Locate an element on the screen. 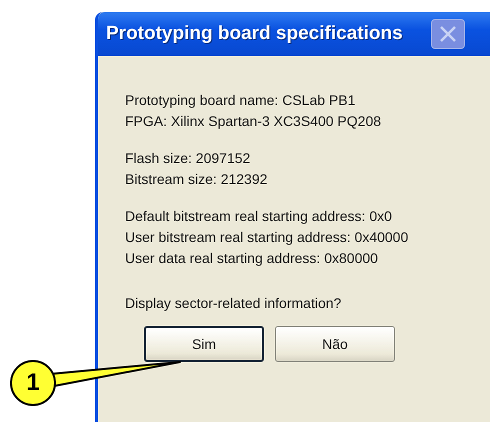 The height and width of the screenshot is (422, 490). window-title: Prototyping board specifications is located at coordinates (254, 34).